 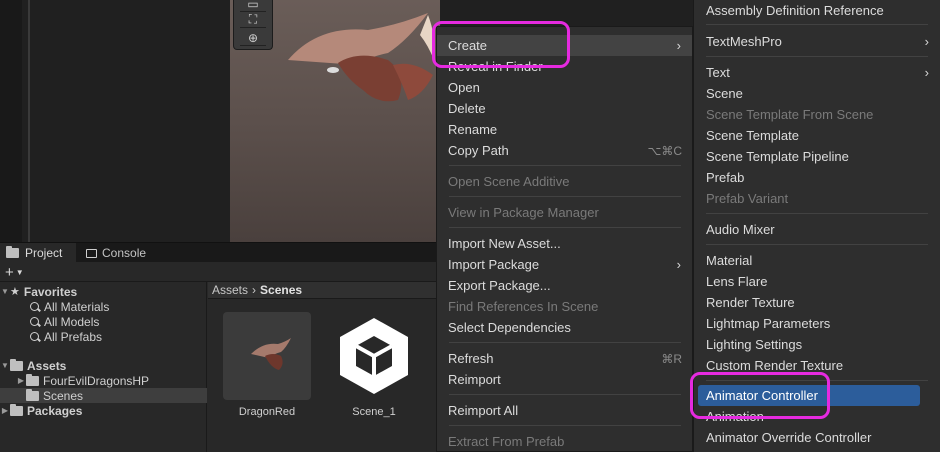 I want to click on search-icon, so click(x=34, y=321).